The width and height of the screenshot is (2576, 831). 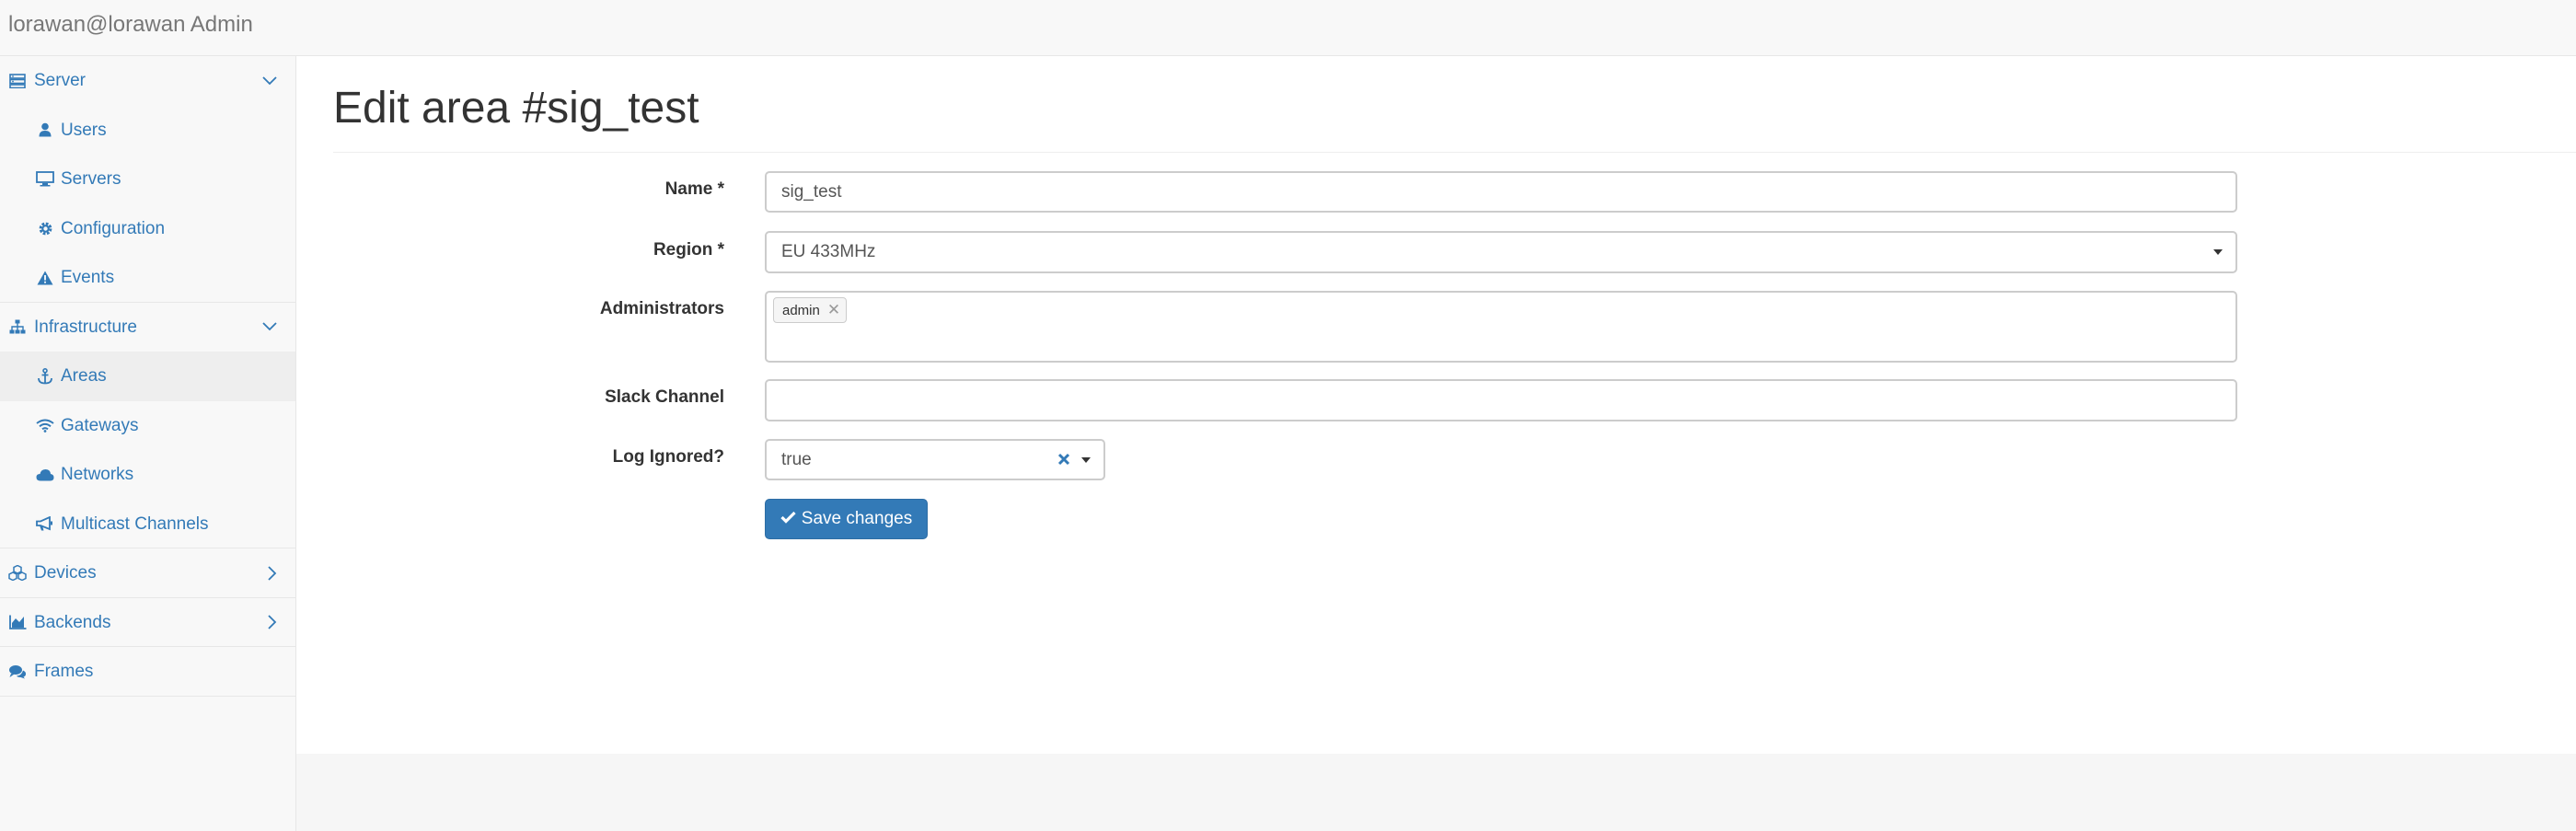 I want to click on region-label: Region *, so click(x=688, y=250).